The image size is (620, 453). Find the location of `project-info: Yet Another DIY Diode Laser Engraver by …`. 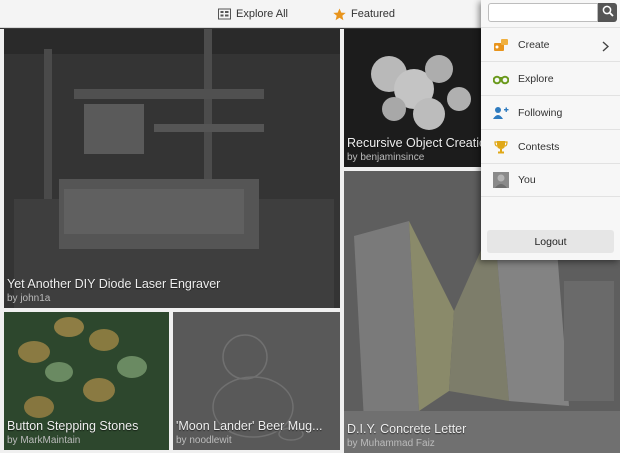

project-info: Yet Another DIY Diode Laser Engraver by … is located at coordinates (171, 290).